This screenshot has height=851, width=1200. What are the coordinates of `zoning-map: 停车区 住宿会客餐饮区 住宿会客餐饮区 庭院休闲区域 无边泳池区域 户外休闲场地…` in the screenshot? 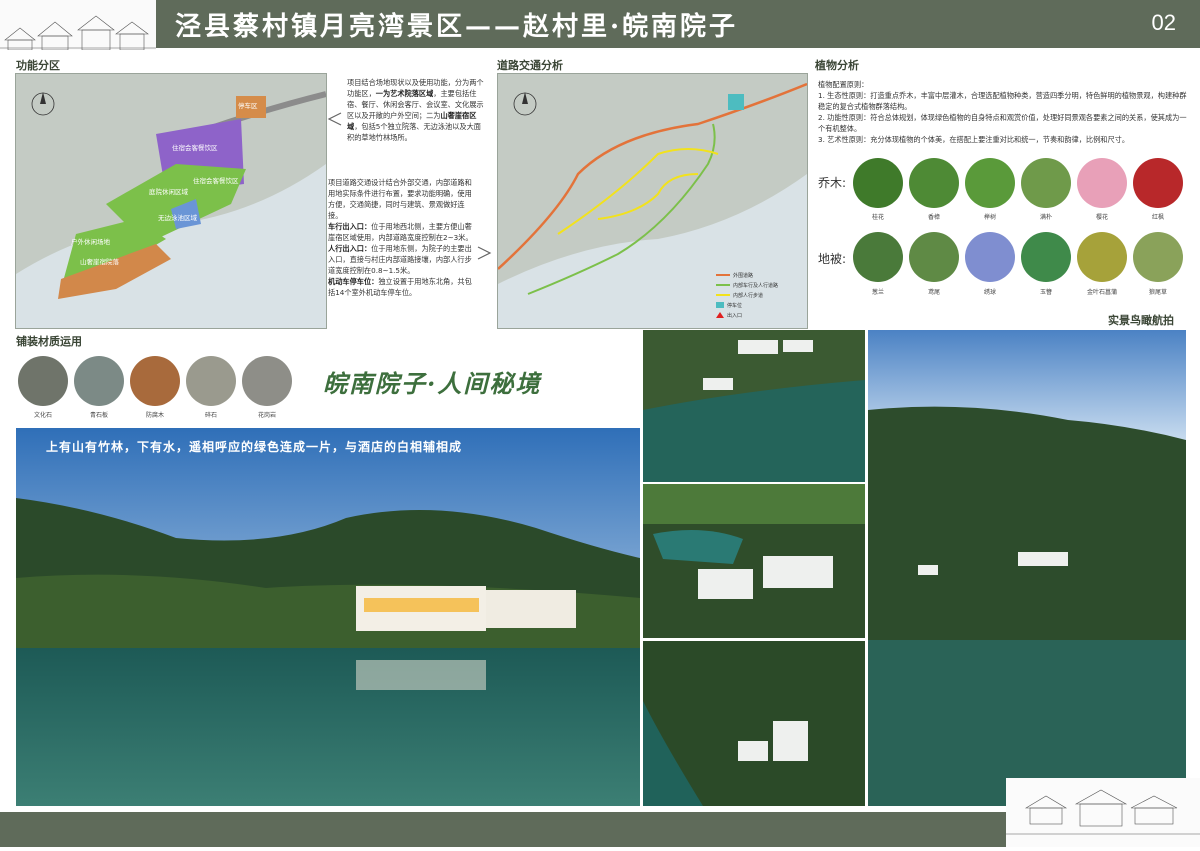 It's located at (171, 201).